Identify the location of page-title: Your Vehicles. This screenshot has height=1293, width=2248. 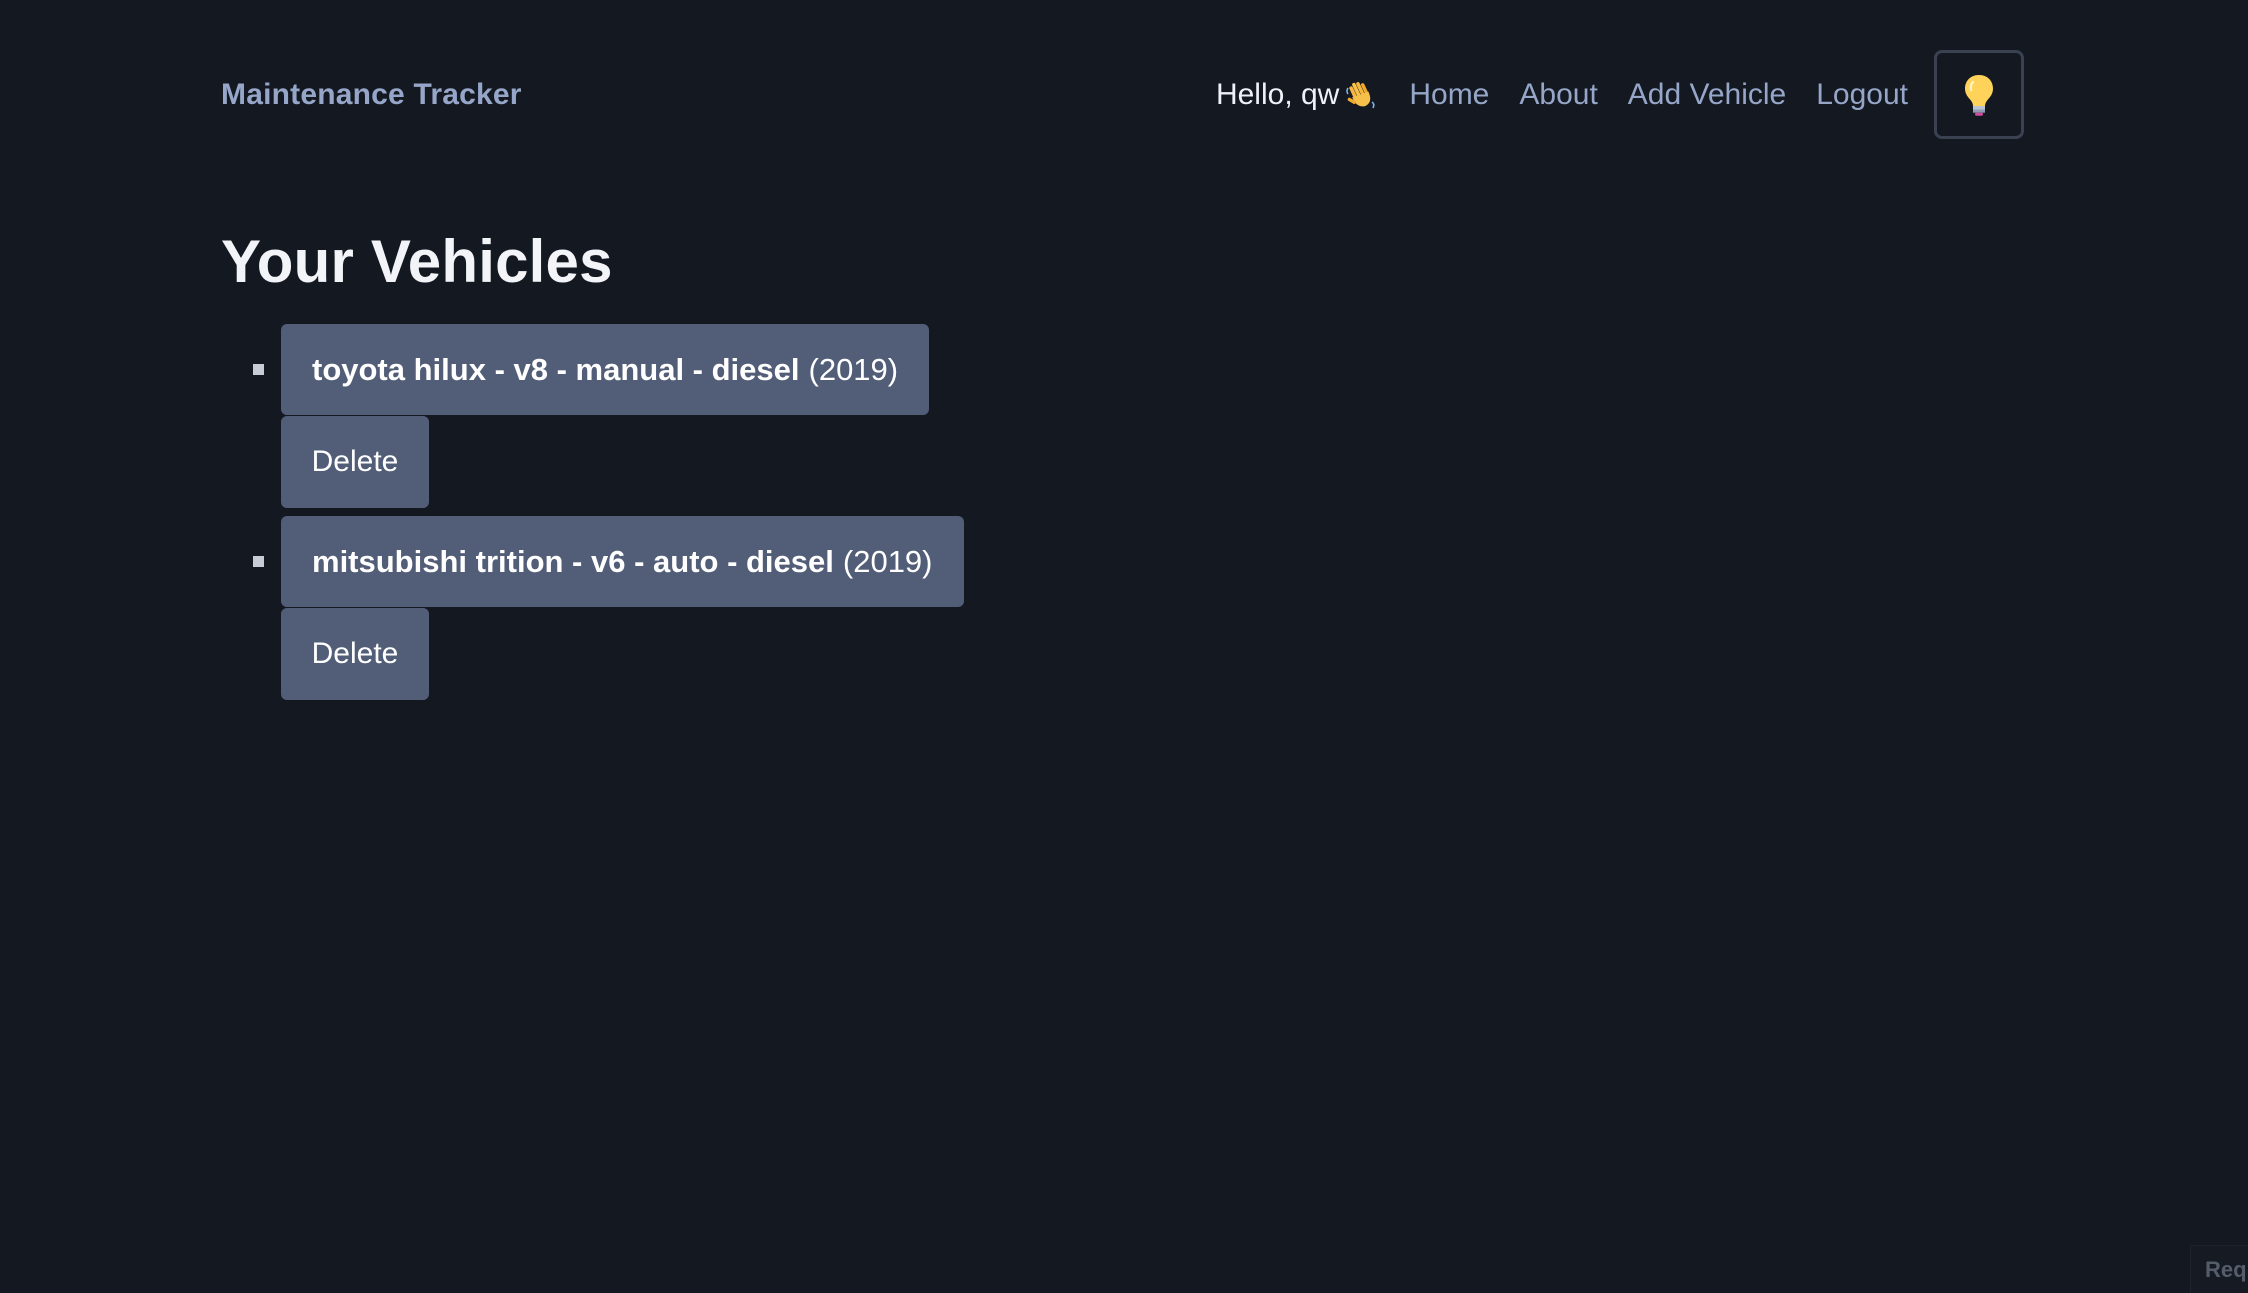
(417, 261).